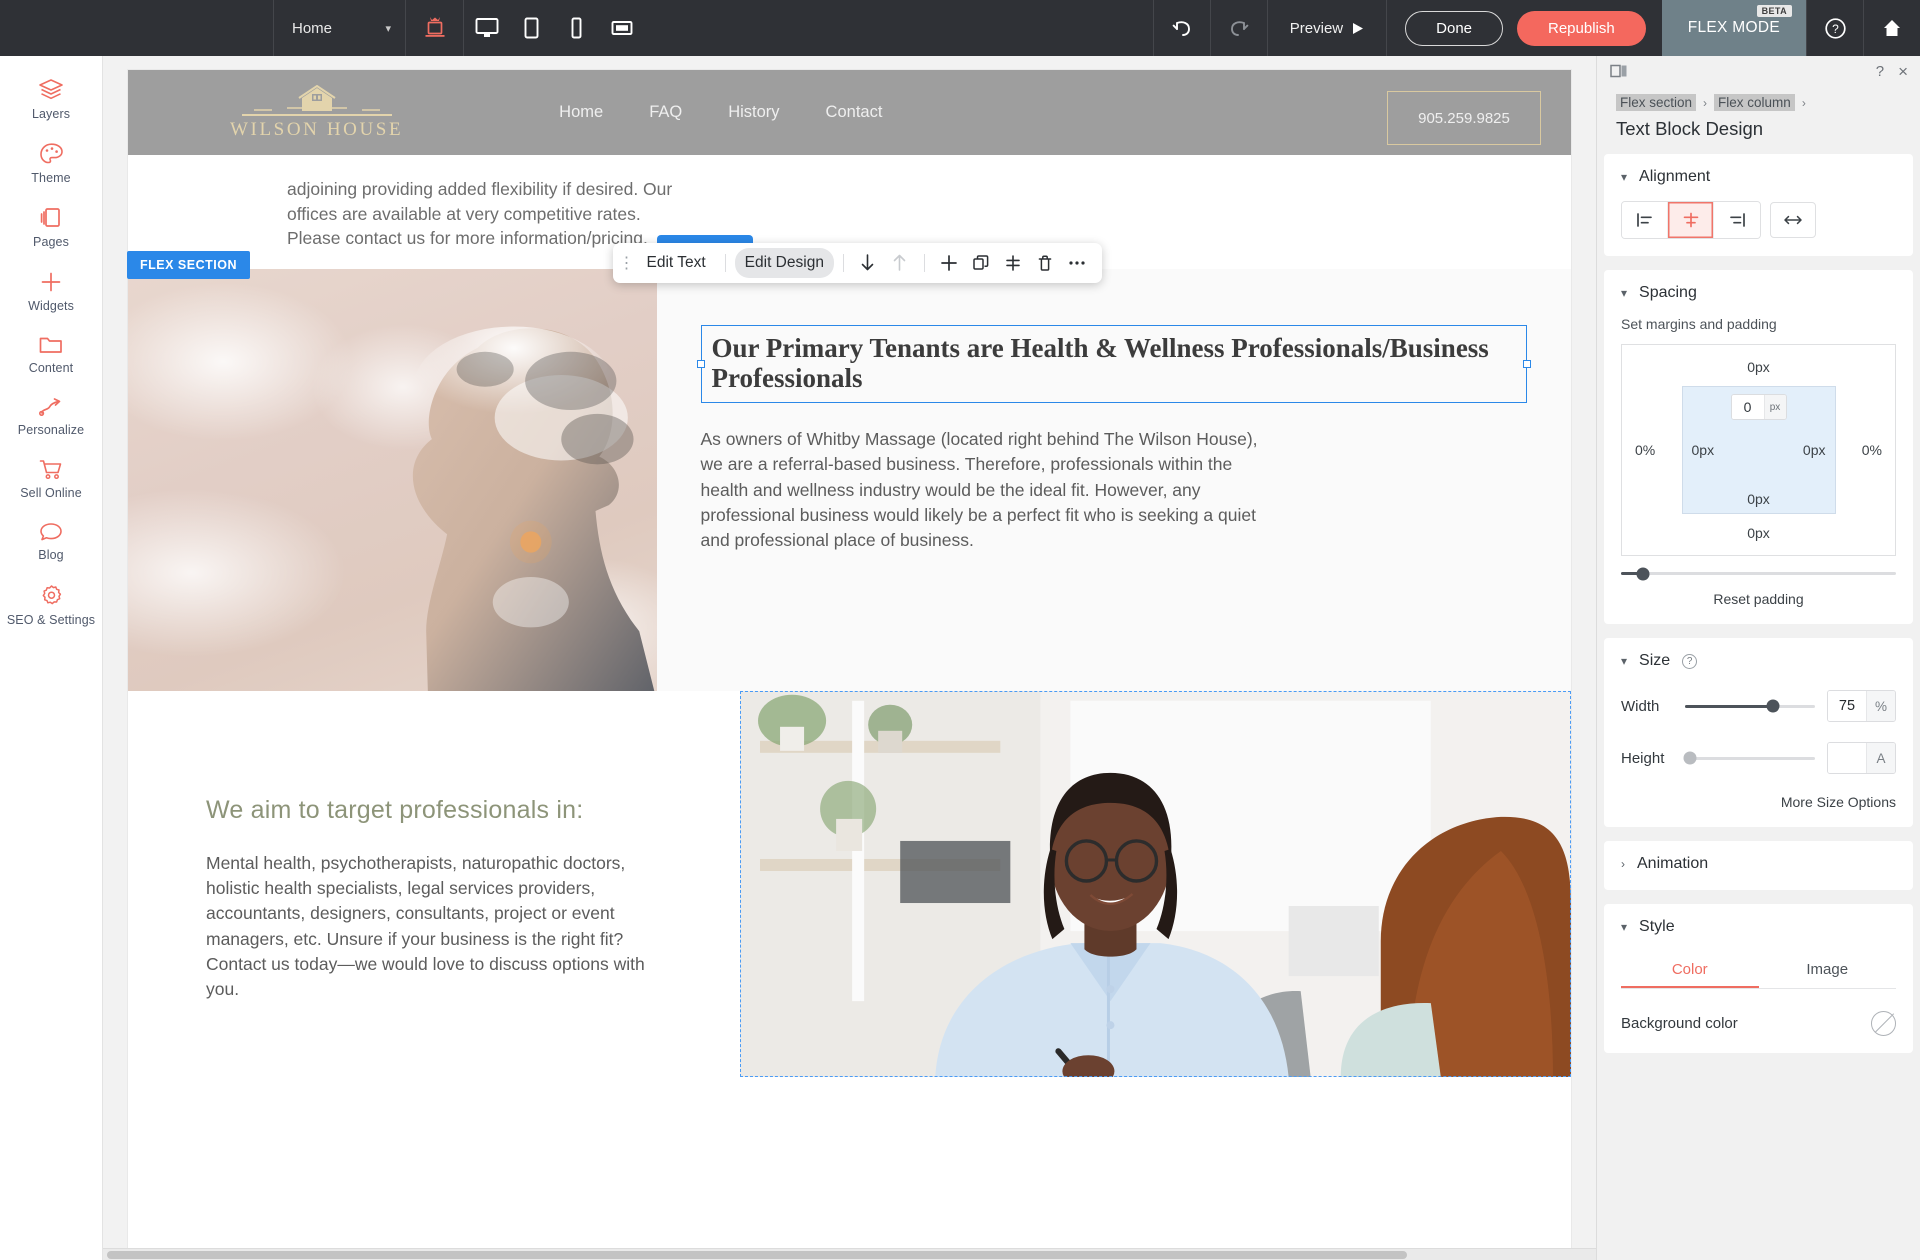 The height and width of the screenshot is (1260, 1920). Describe the element at coordinates (1758, 573) in the screenshot. I see `spacing-slider` at that location.